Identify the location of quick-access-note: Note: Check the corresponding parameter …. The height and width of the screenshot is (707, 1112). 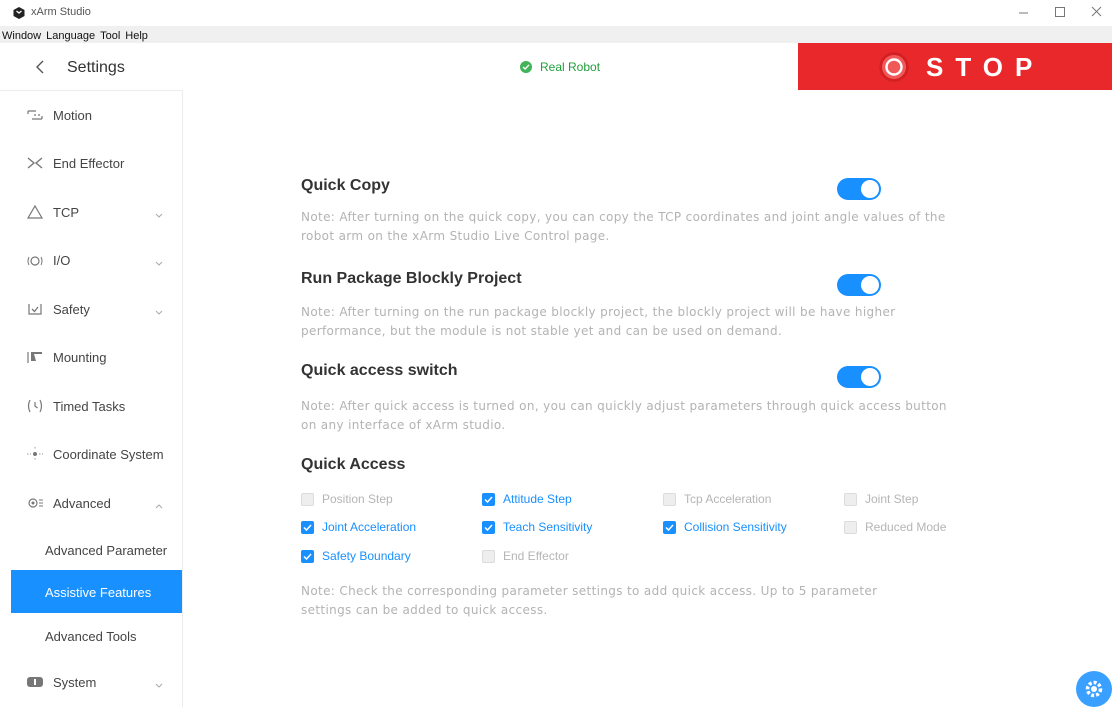
(589, 600).